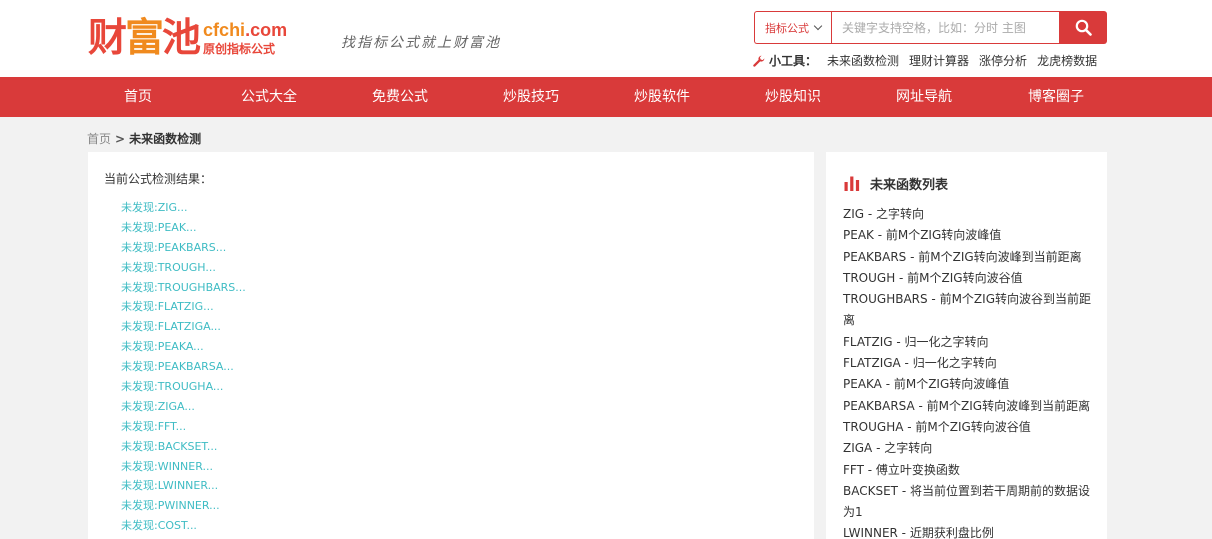 The image size is (1212, 539). What do you see at coordinates (939, 60) in the screenshot?
I see `tool-link-finance-calculator: 理财计算器` at bounding box center [939, 60].